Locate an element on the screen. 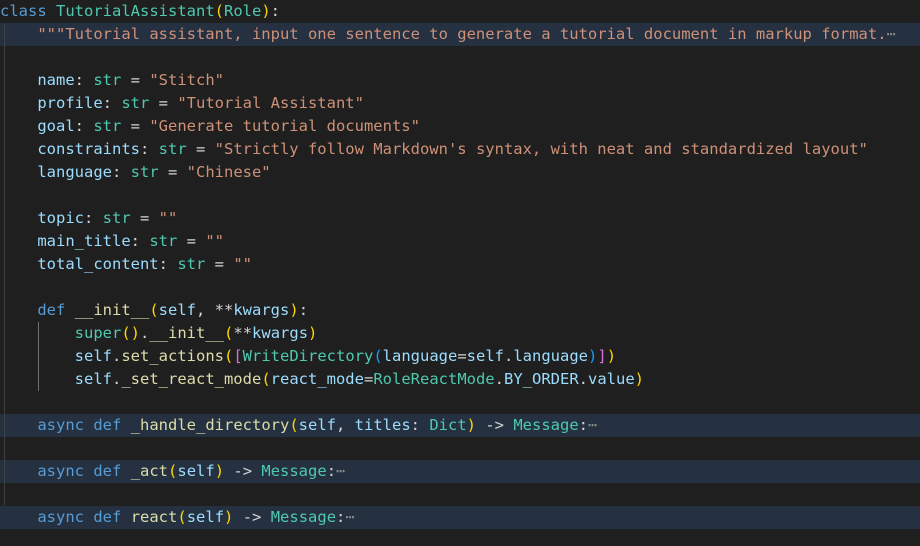  class-write-directory: WriteDirectory is located at coordinates (308, 356).